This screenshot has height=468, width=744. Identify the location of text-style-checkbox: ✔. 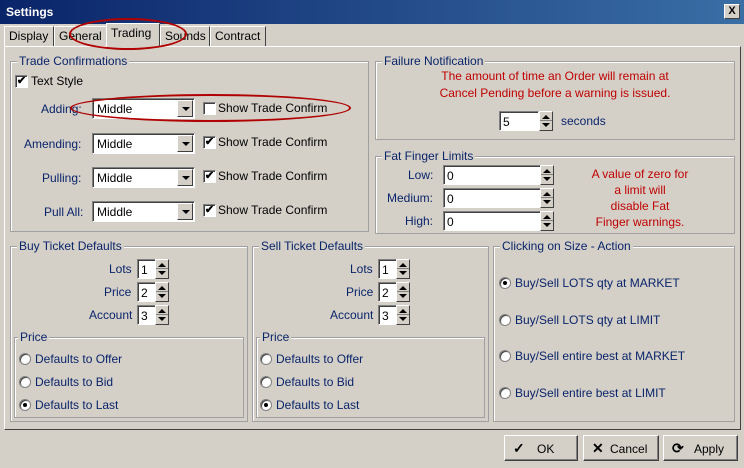
(21, 81).